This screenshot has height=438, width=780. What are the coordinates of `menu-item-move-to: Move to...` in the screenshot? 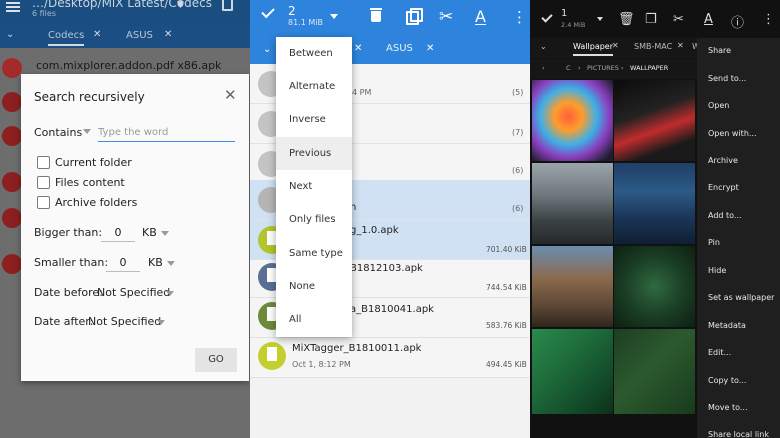 It's located at (728, 407).